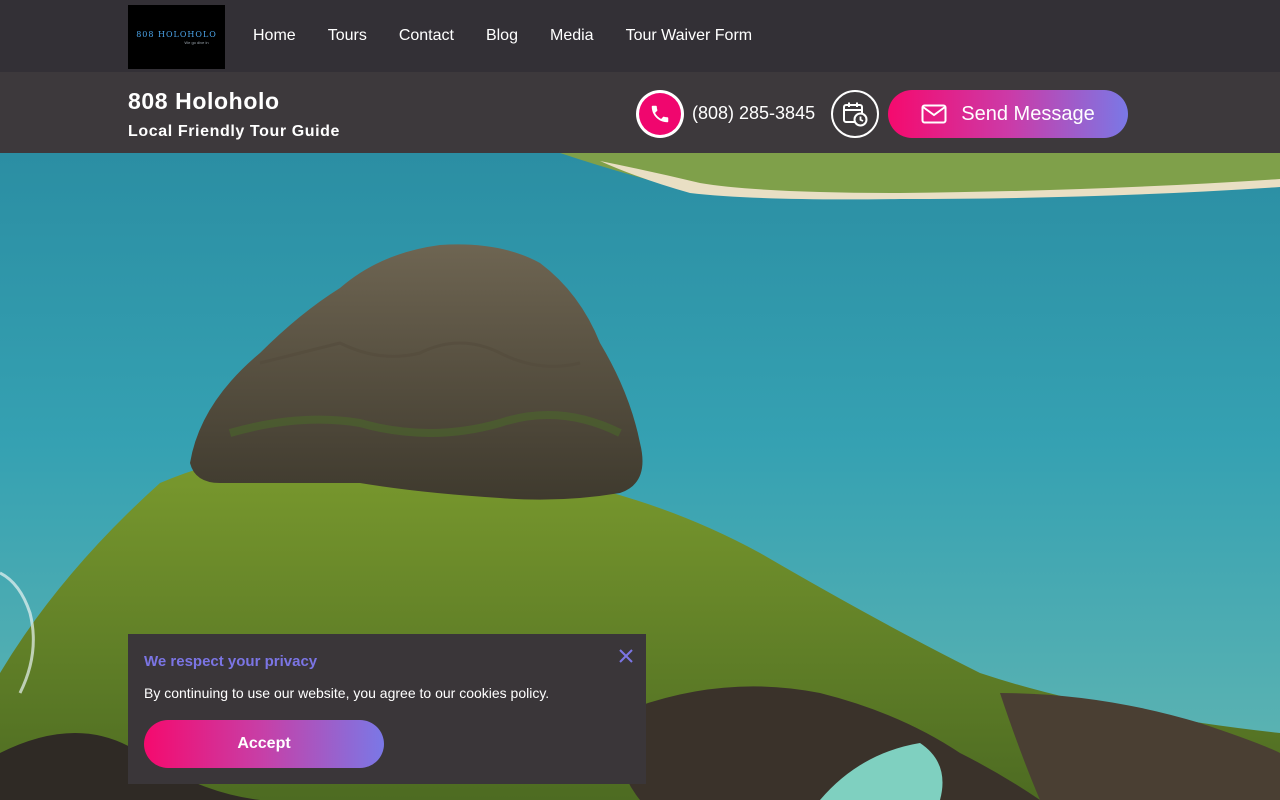  I want to click on nav-tour-waiver-form: Tour Waiver Form, so click(689, 36).